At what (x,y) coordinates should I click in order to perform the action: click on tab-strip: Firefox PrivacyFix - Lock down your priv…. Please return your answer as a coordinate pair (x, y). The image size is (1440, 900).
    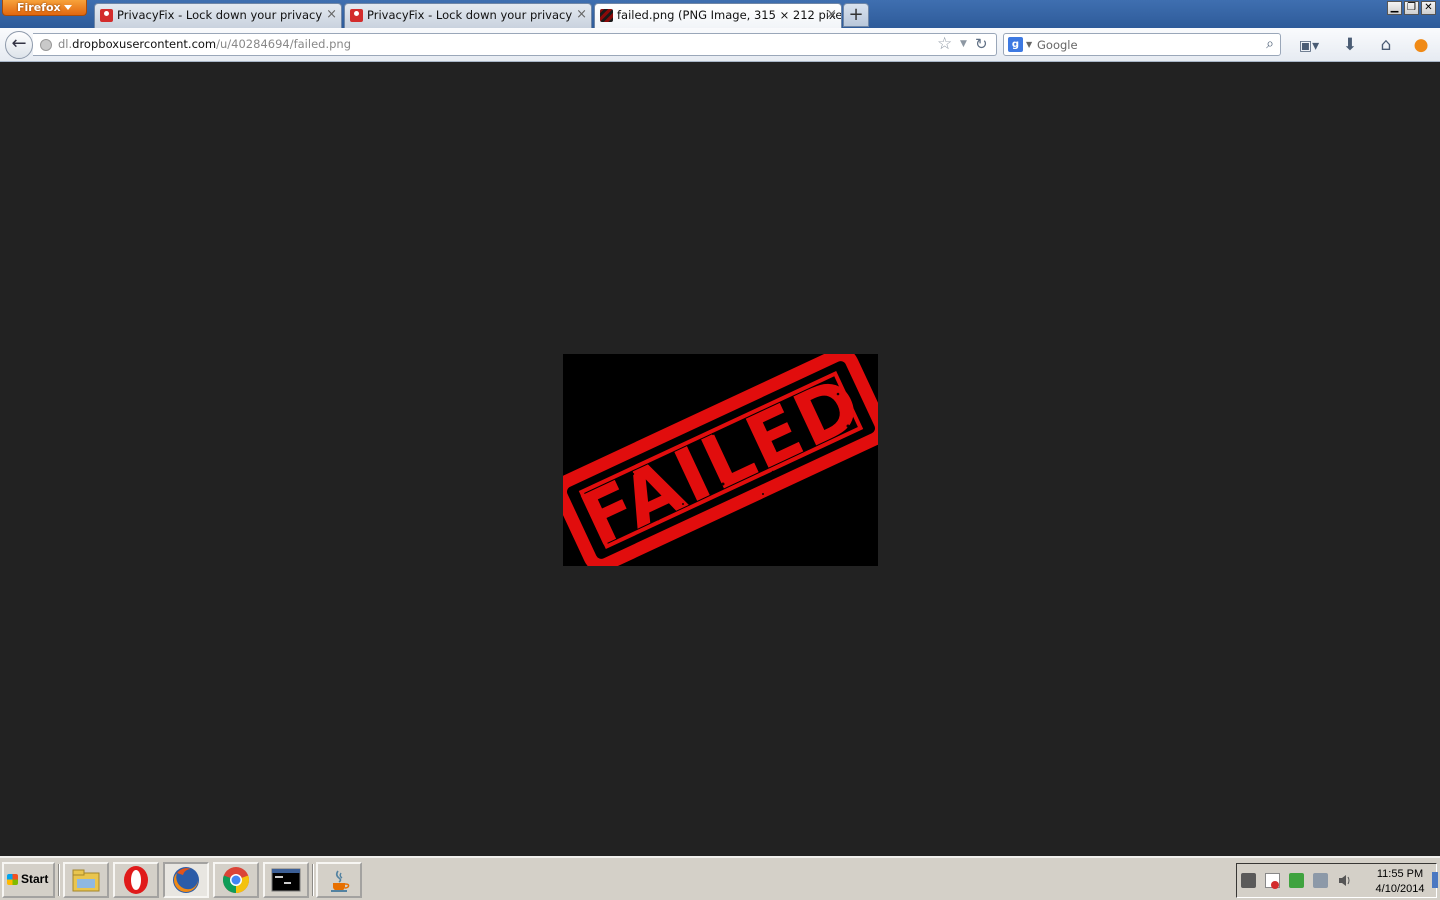
    Looking at the image, I should click on (720, 14).